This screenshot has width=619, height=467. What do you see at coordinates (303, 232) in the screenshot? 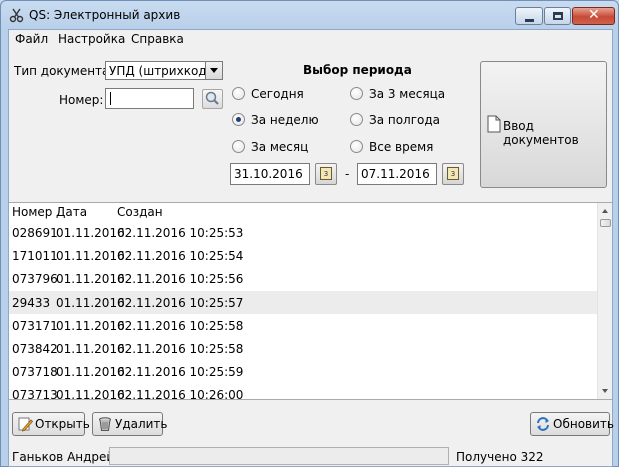
I see `table-row: 028691 01.11.2016 02.11.2016 10:25:53` at bounding box center [303, 232].